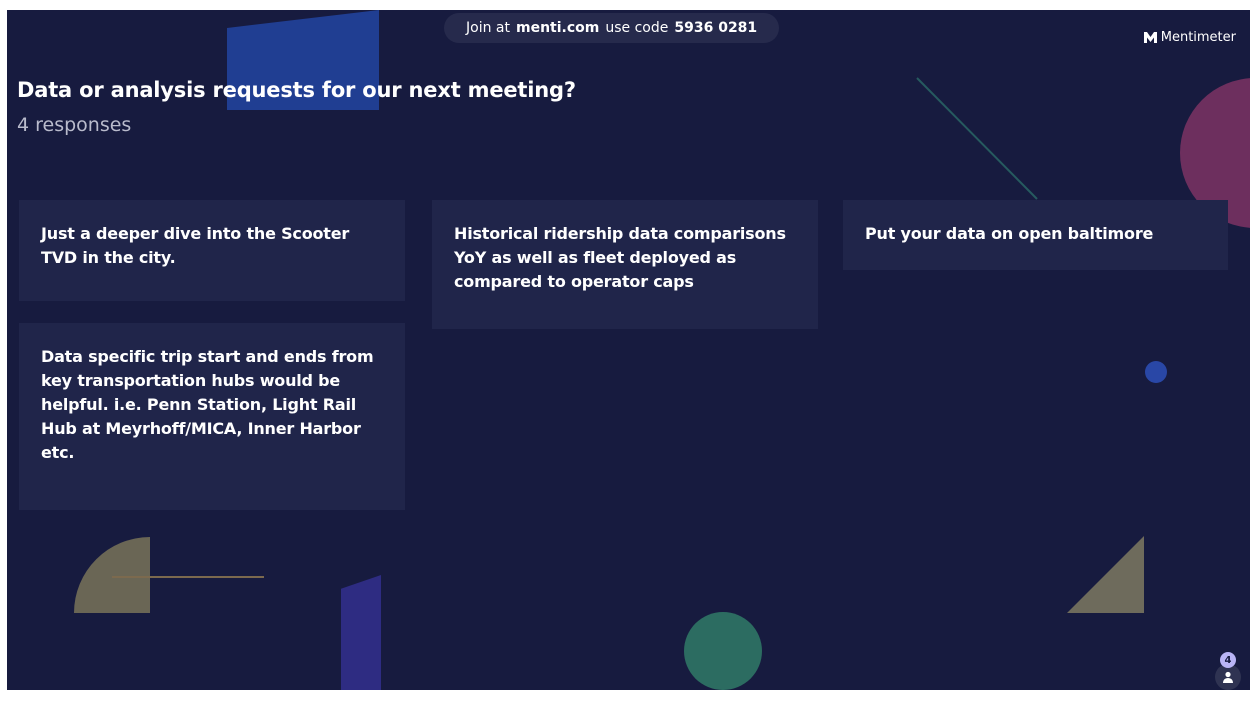 This screenshot has width=1253, height=702. Describe the element at coordinates (361, 632) in the screenshot. I see `indigo-bar-shape` at that location.